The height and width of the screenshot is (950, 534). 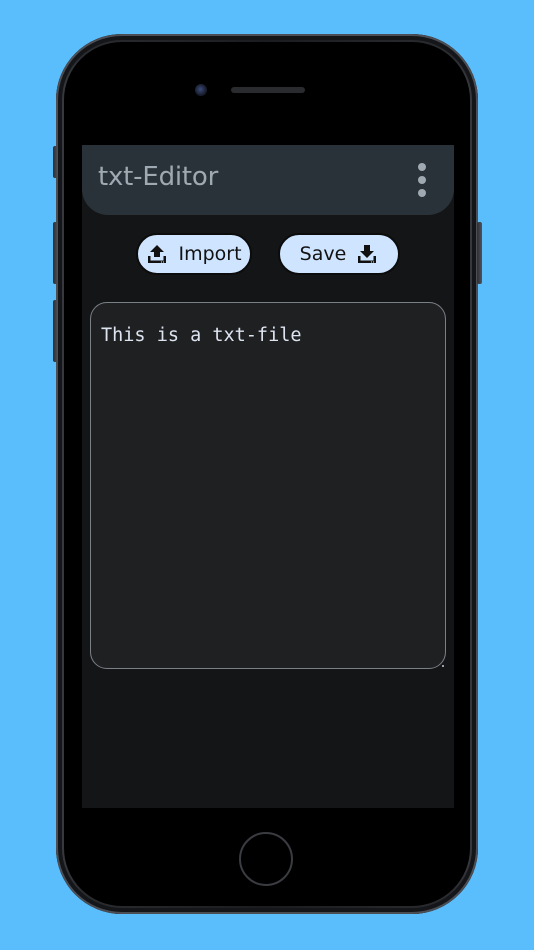 What do you see at coordinates (201, 90) in the screenshot?
I see `front-camera` at bounding box center [201, 90].